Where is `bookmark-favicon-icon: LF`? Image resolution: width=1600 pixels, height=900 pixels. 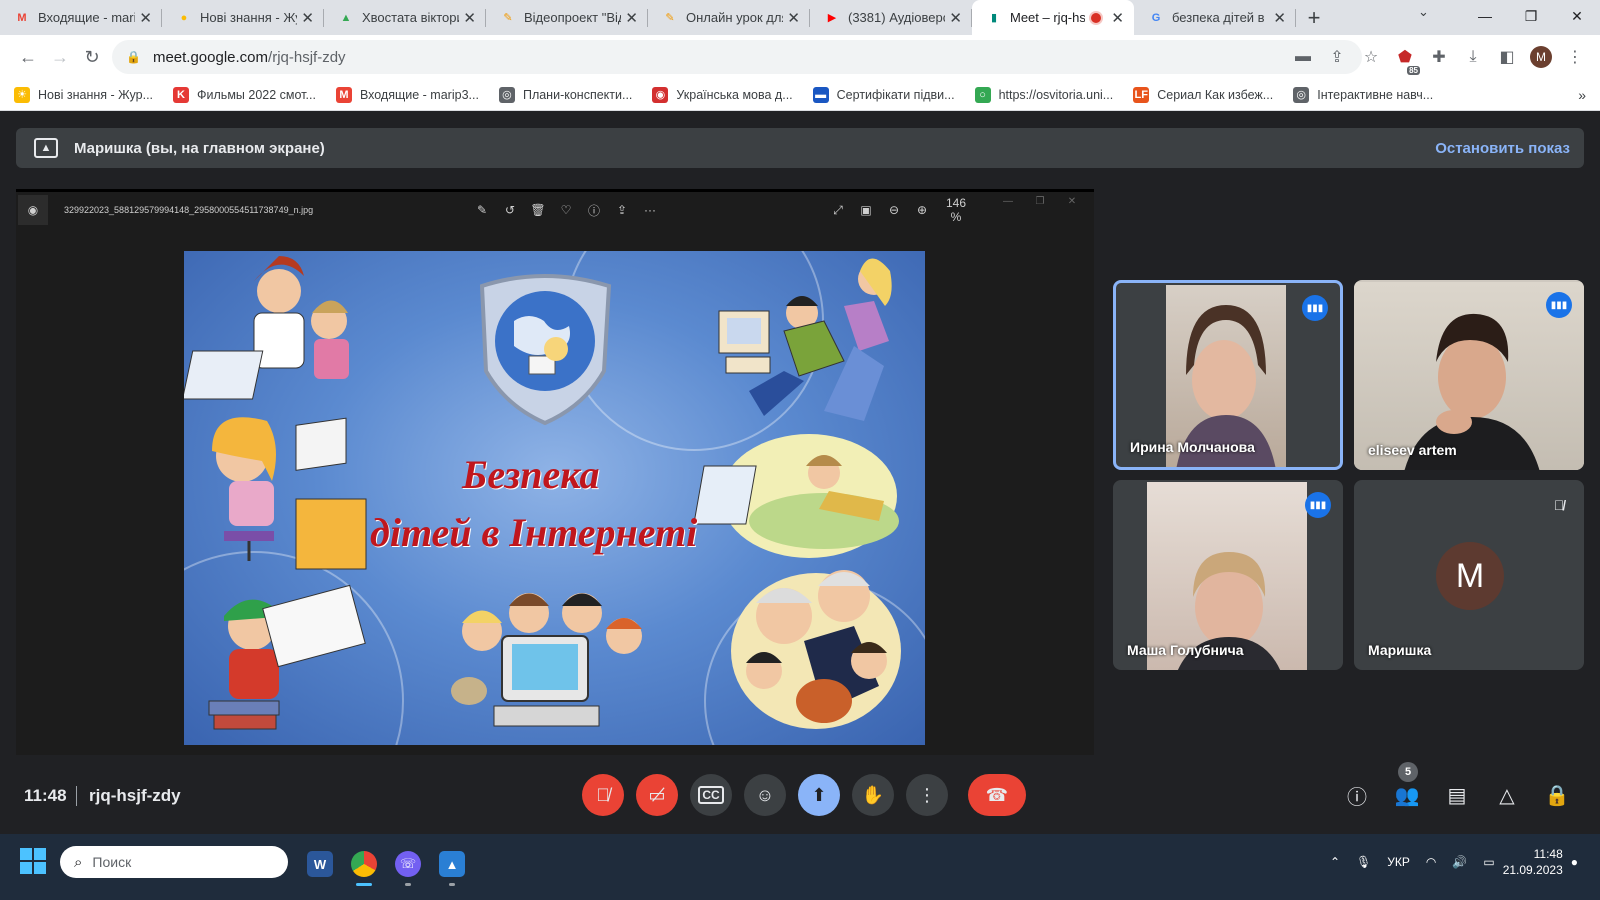 bookmark-favicon-icon: LF is located at coordinates (1141, 94).